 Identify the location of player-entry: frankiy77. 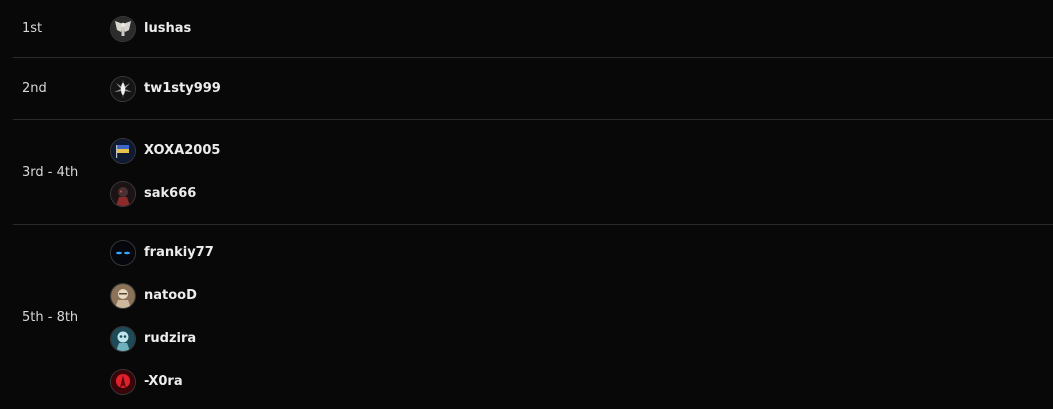
(581, 252).